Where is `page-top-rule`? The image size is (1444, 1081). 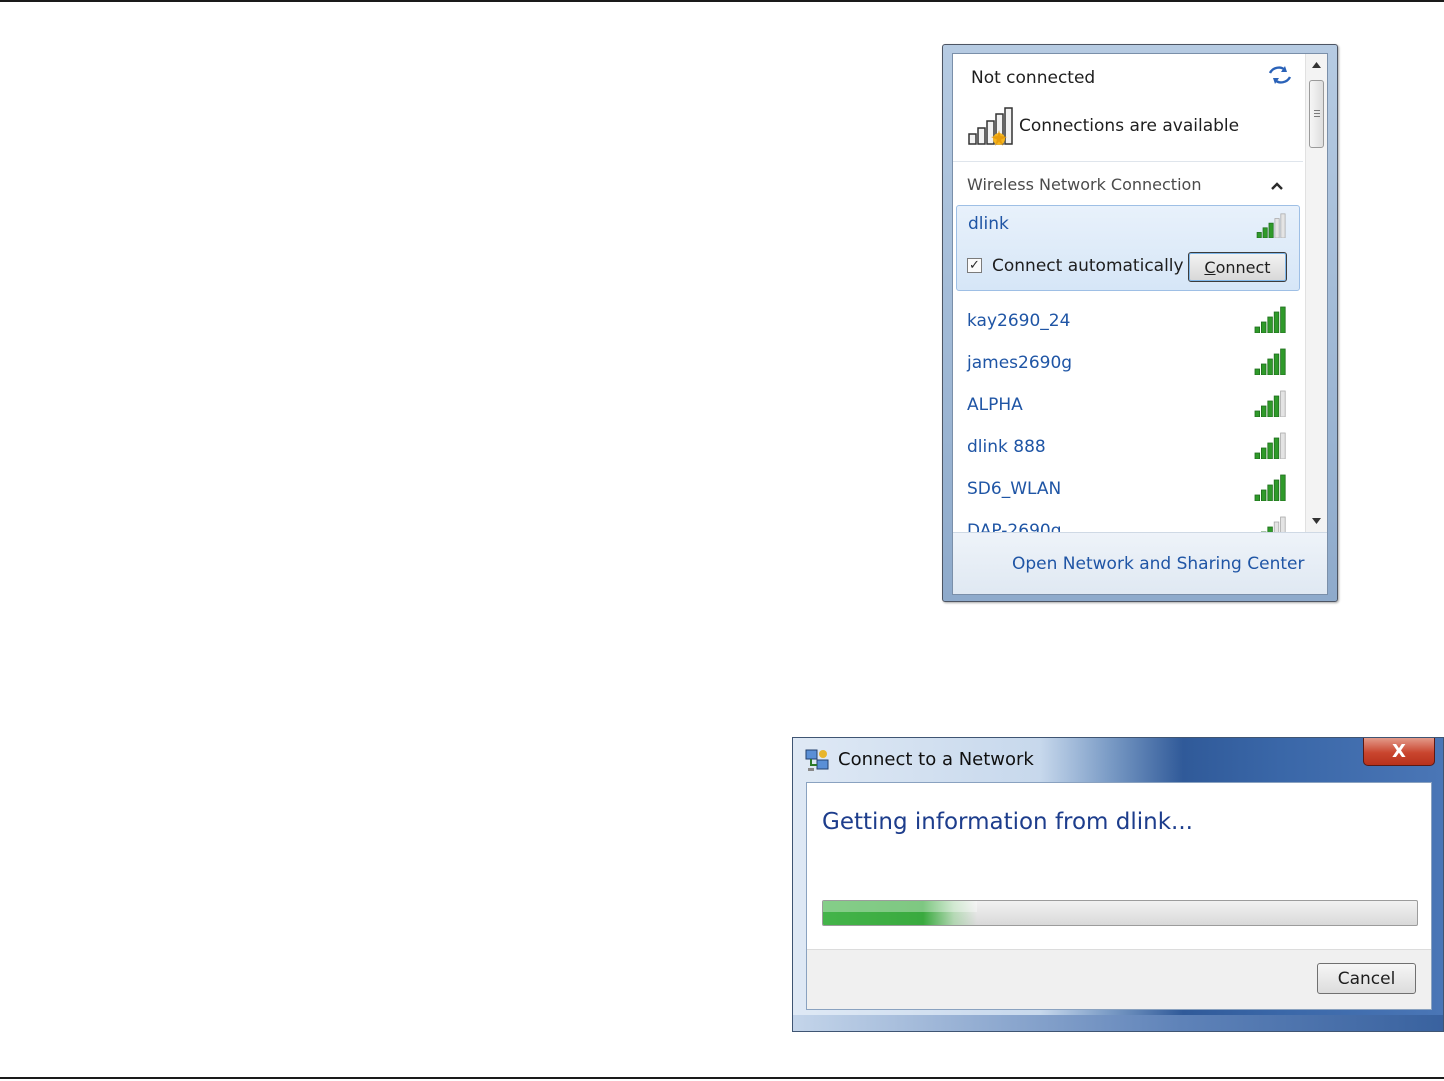 page-top-rule is located at coordinates (722, 1).